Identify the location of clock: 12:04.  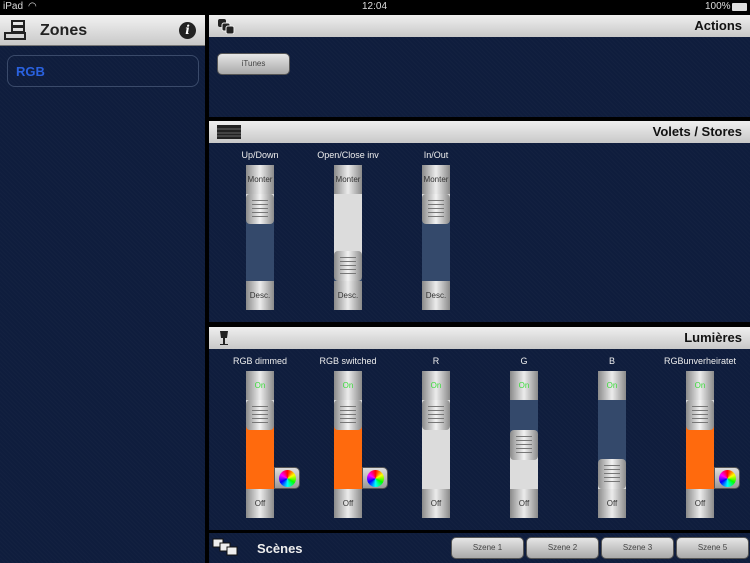
(375, 6).